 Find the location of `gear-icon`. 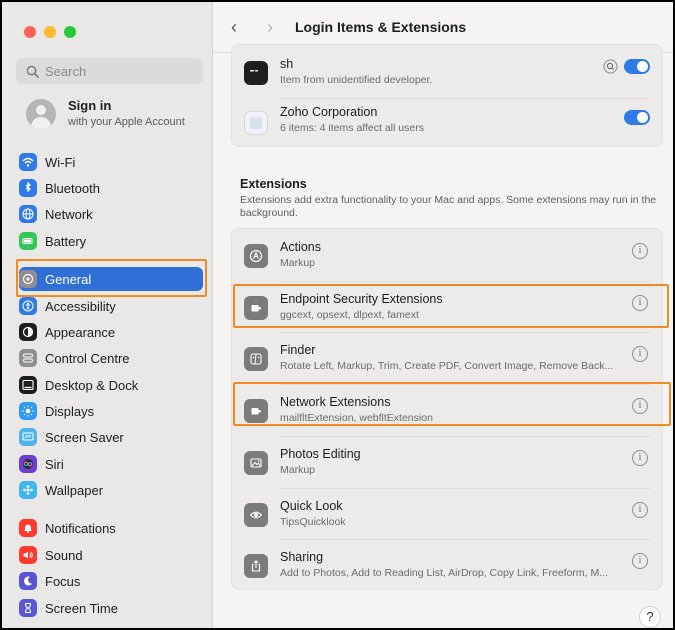

gear-icon is located at coordinates (28, 279).